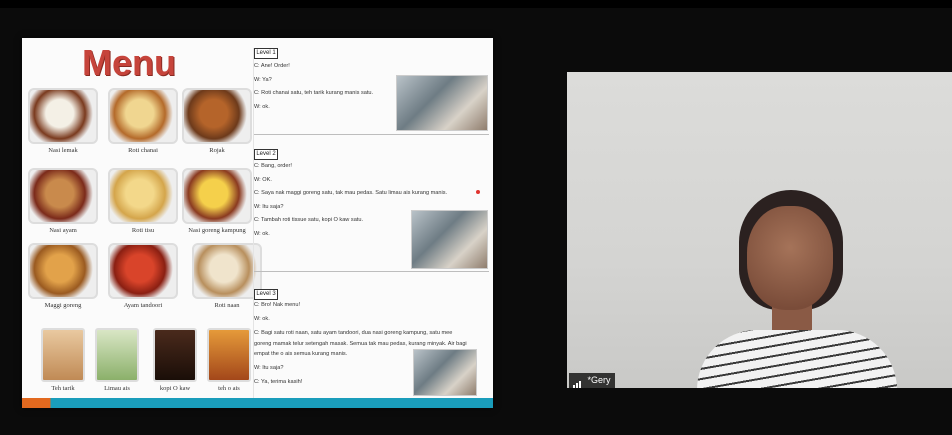 This screenshot has height=435, width=952. Describe the element at coordinates (227, 305) in the screenshot. I see `menu-item-label: Roti naan` at that location.